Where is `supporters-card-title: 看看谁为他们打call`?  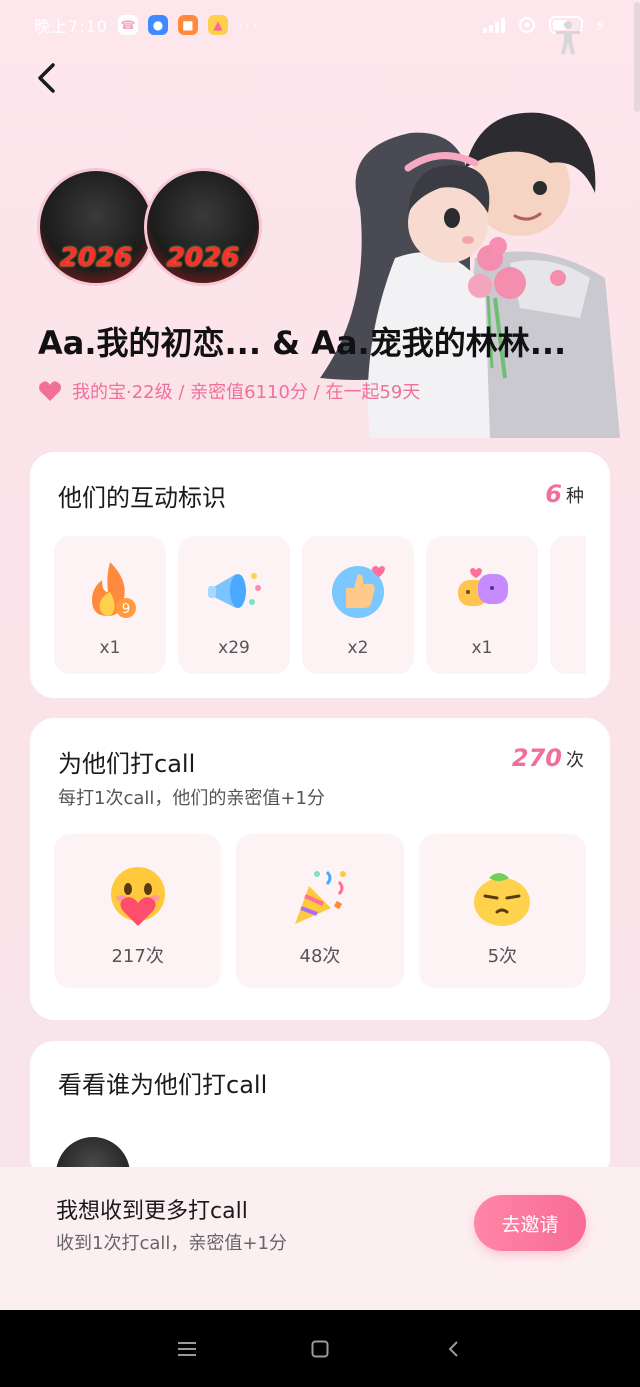
supporters-card-title: 看看谁为他们打call is located at coordinates (163, 1085).